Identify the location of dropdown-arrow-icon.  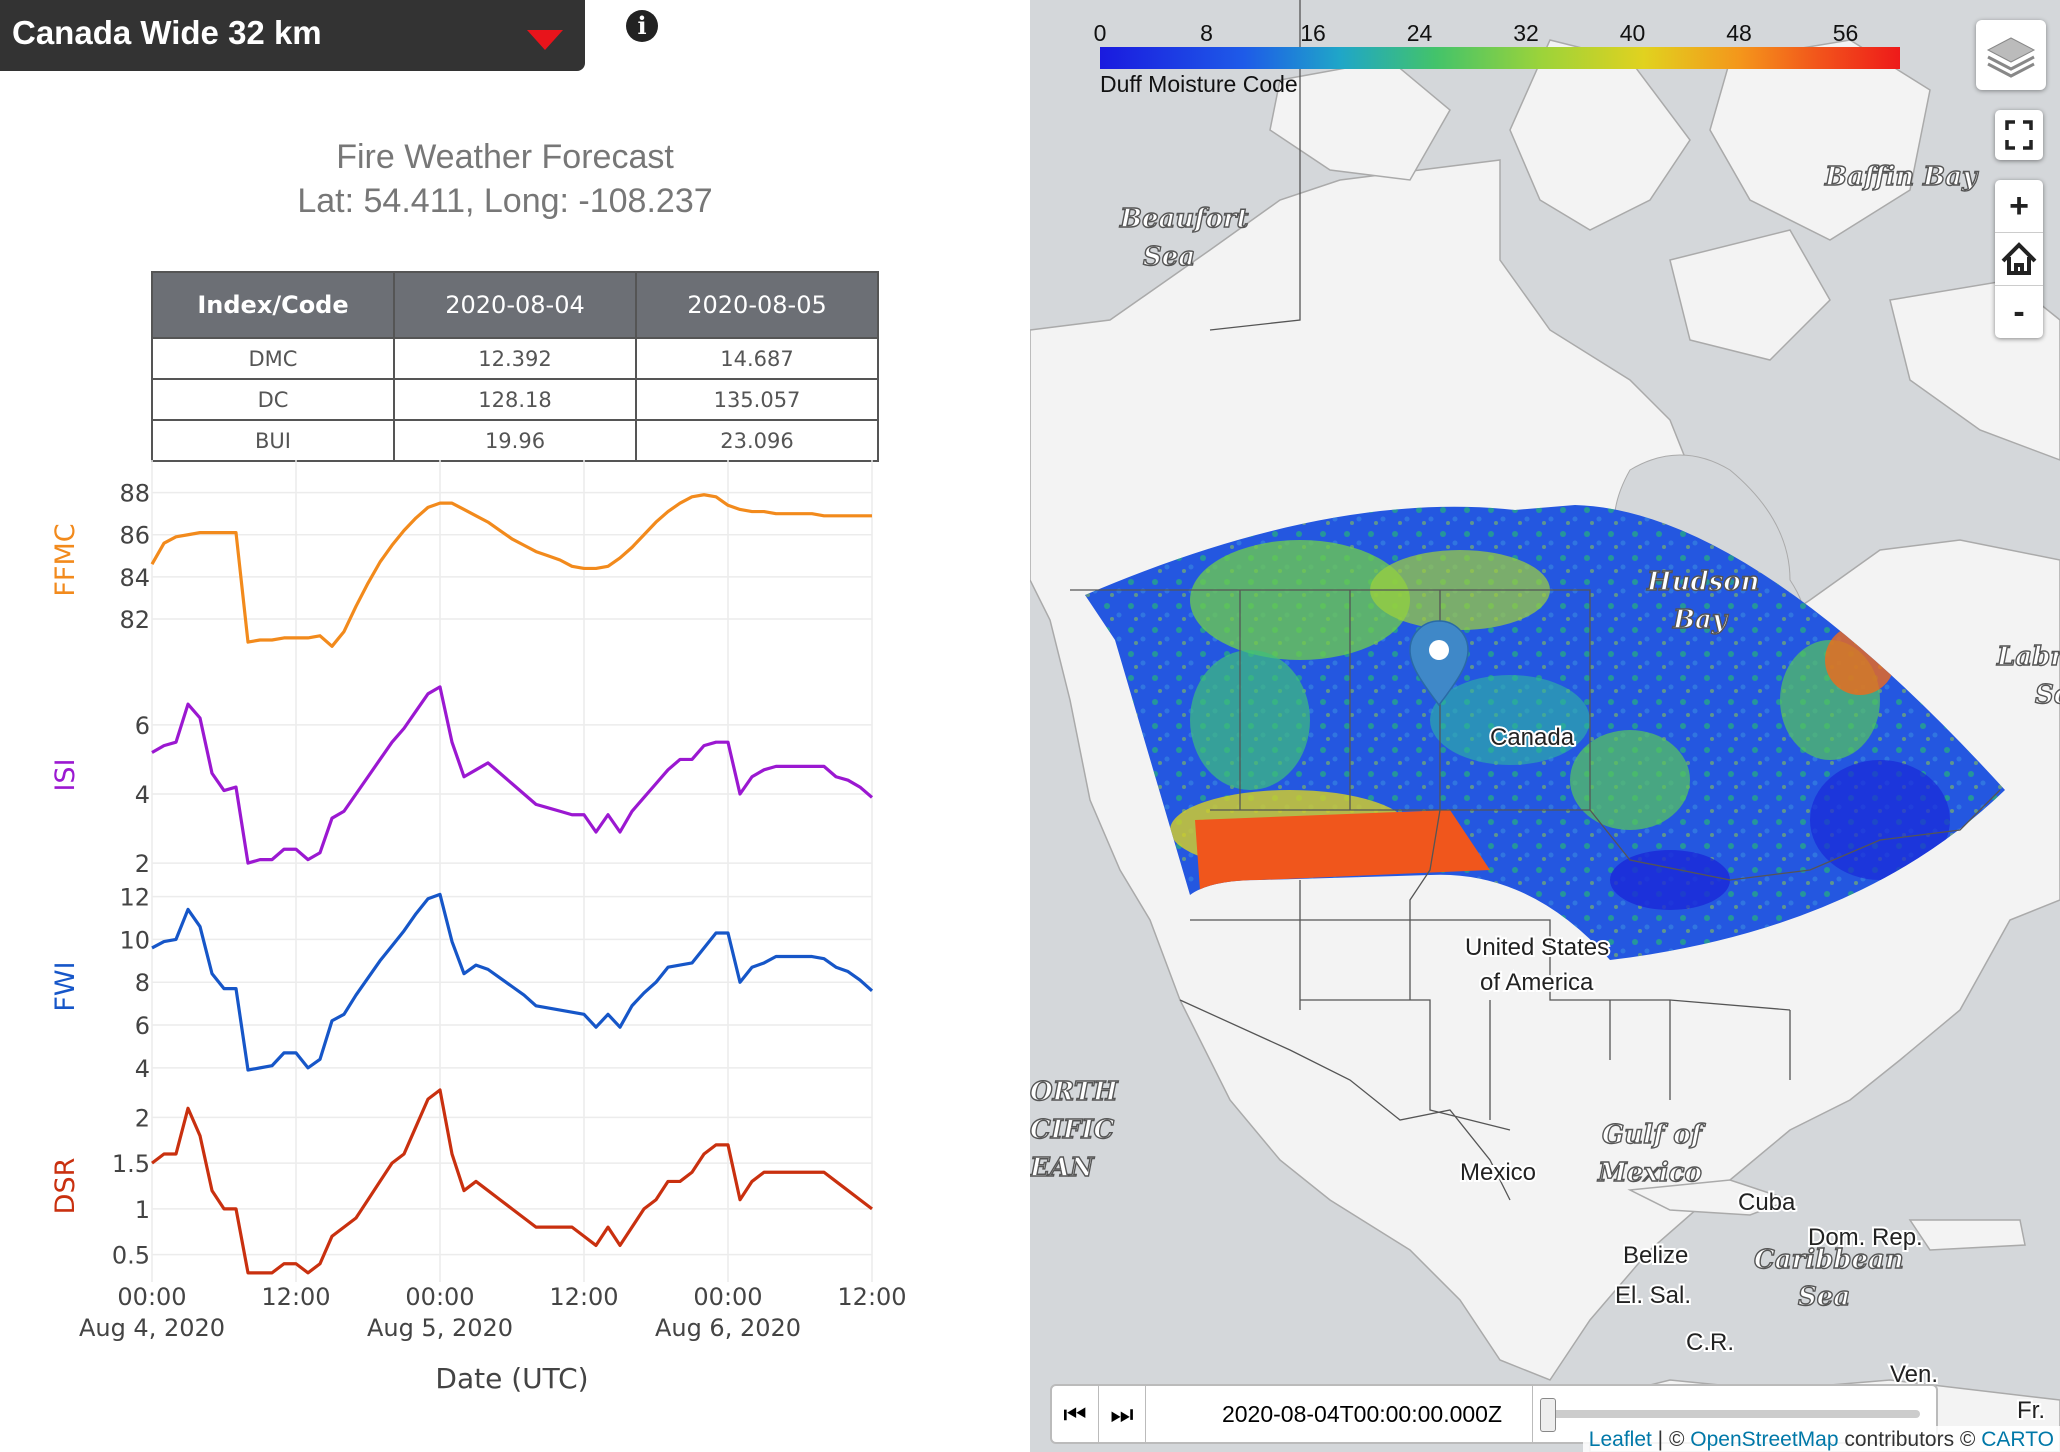
(545, 40).